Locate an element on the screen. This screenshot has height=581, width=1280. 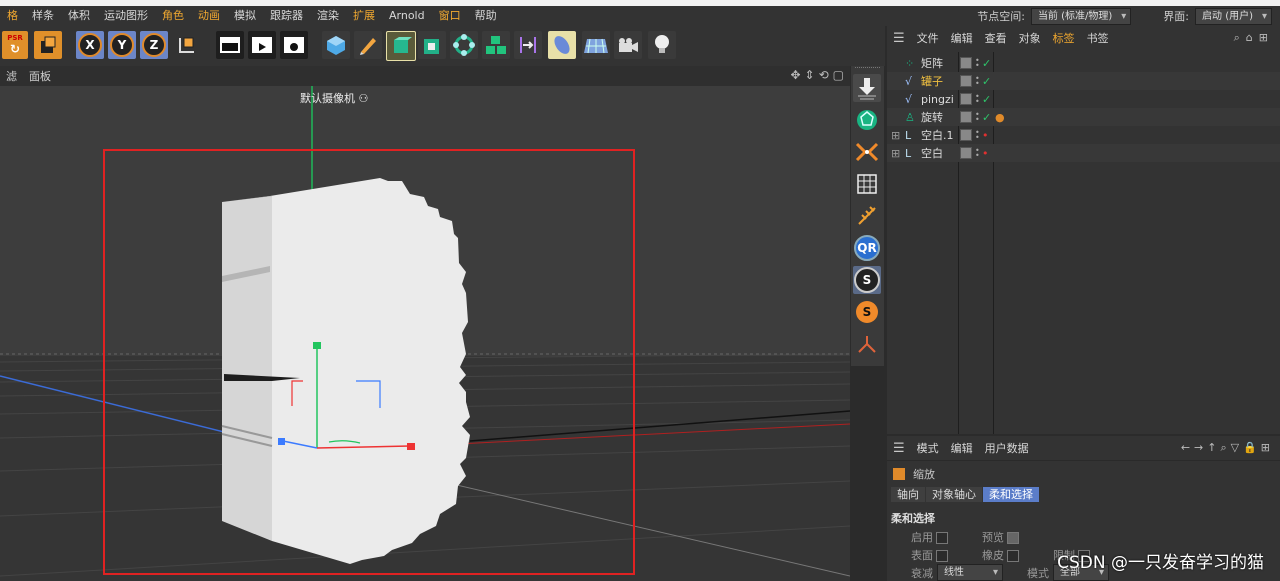
menu-item-10: Arnold is located at coordinates (407, 16).